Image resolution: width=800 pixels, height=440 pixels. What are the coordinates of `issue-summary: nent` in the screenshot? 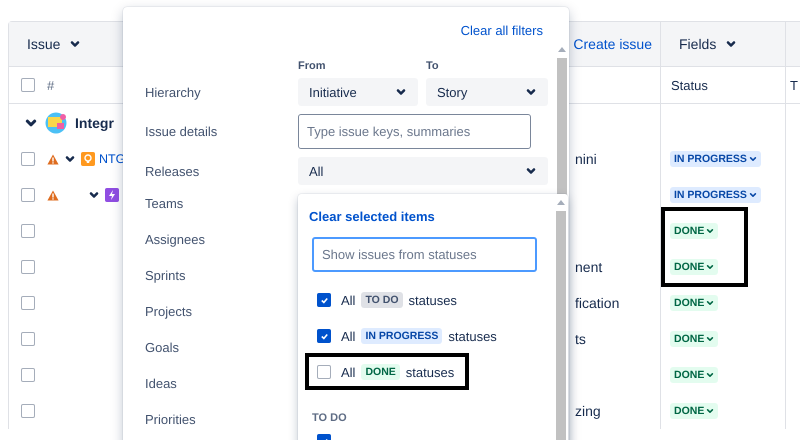 It's located at (588, 267).